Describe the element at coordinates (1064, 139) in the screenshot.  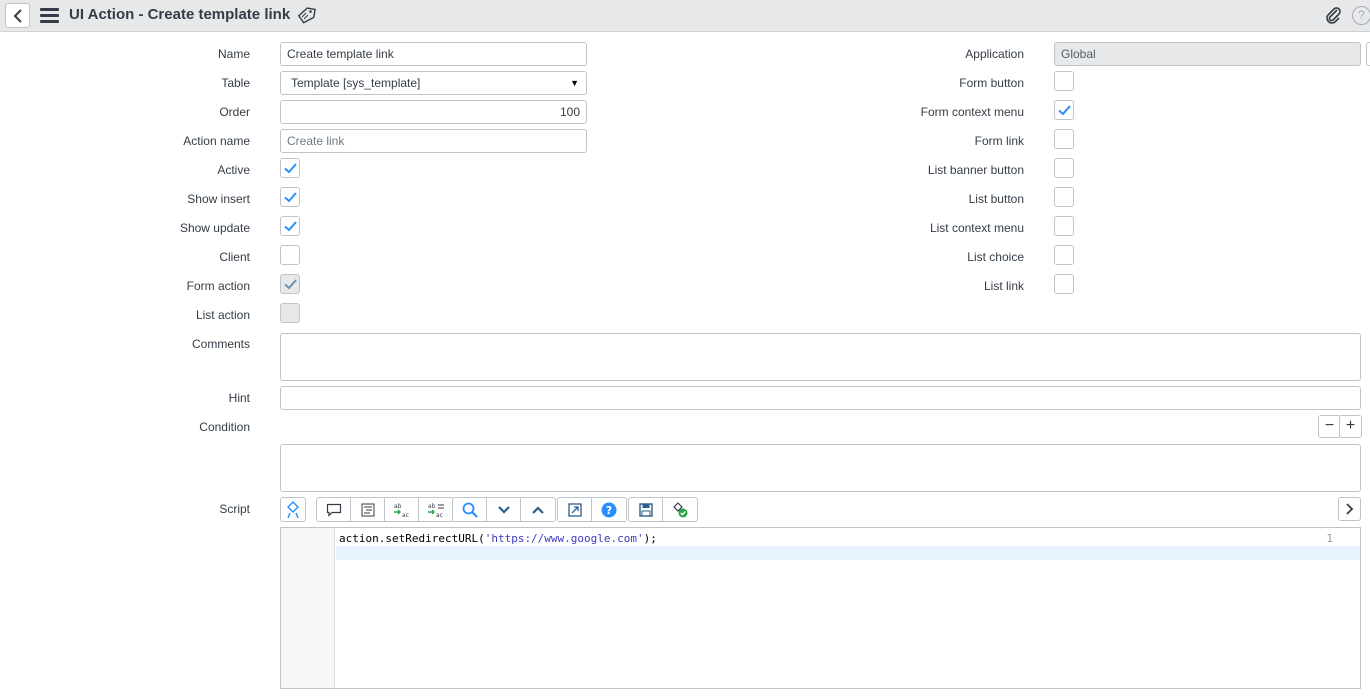
I see `form-link-checkbox` at that location.